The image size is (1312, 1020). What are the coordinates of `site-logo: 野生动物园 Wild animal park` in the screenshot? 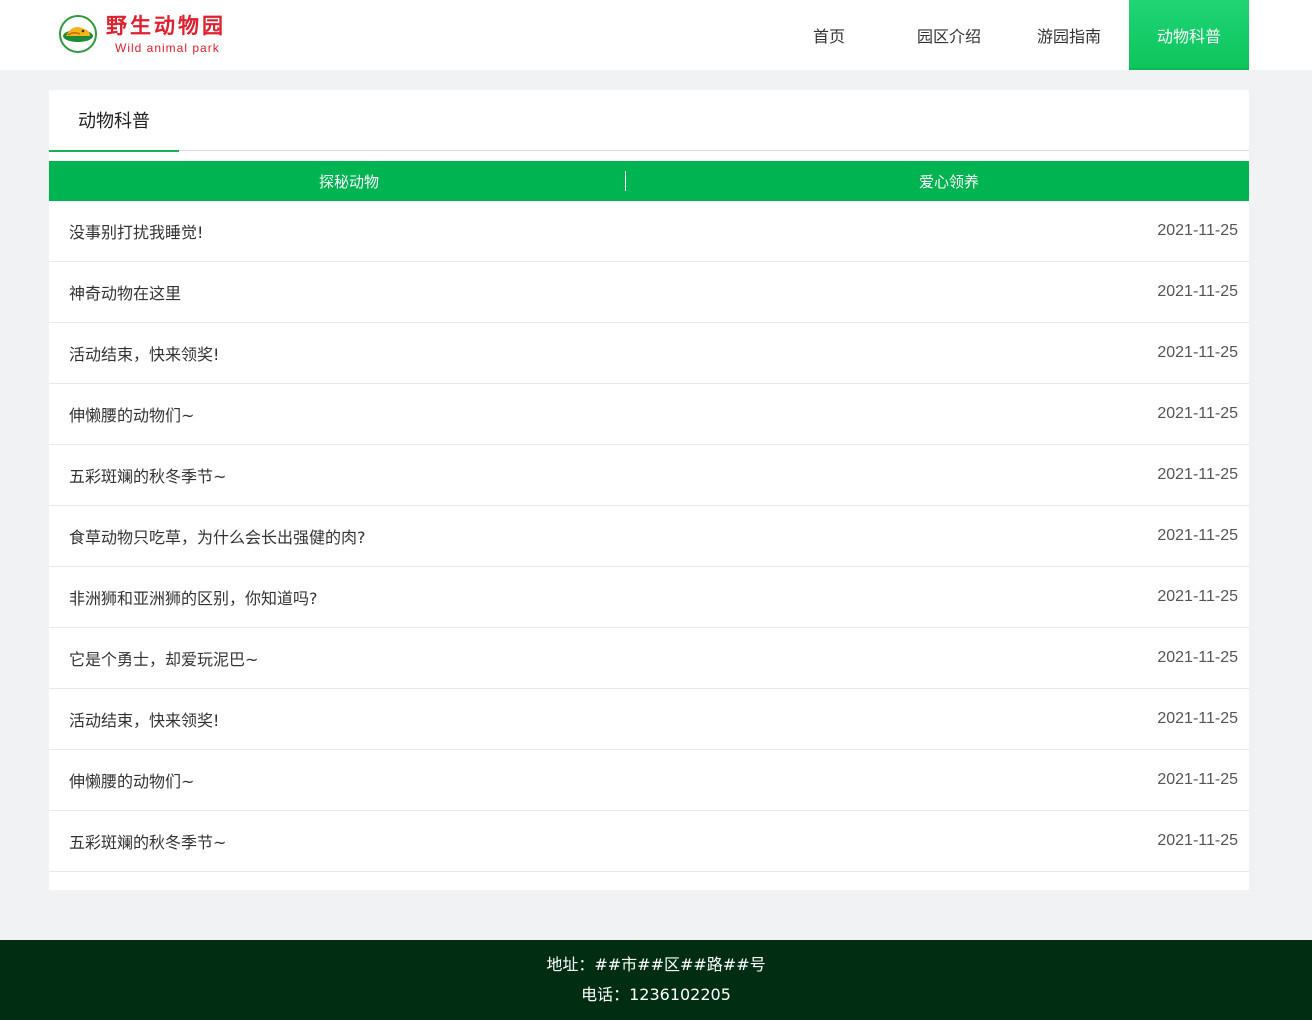 It's located at (142, 34).